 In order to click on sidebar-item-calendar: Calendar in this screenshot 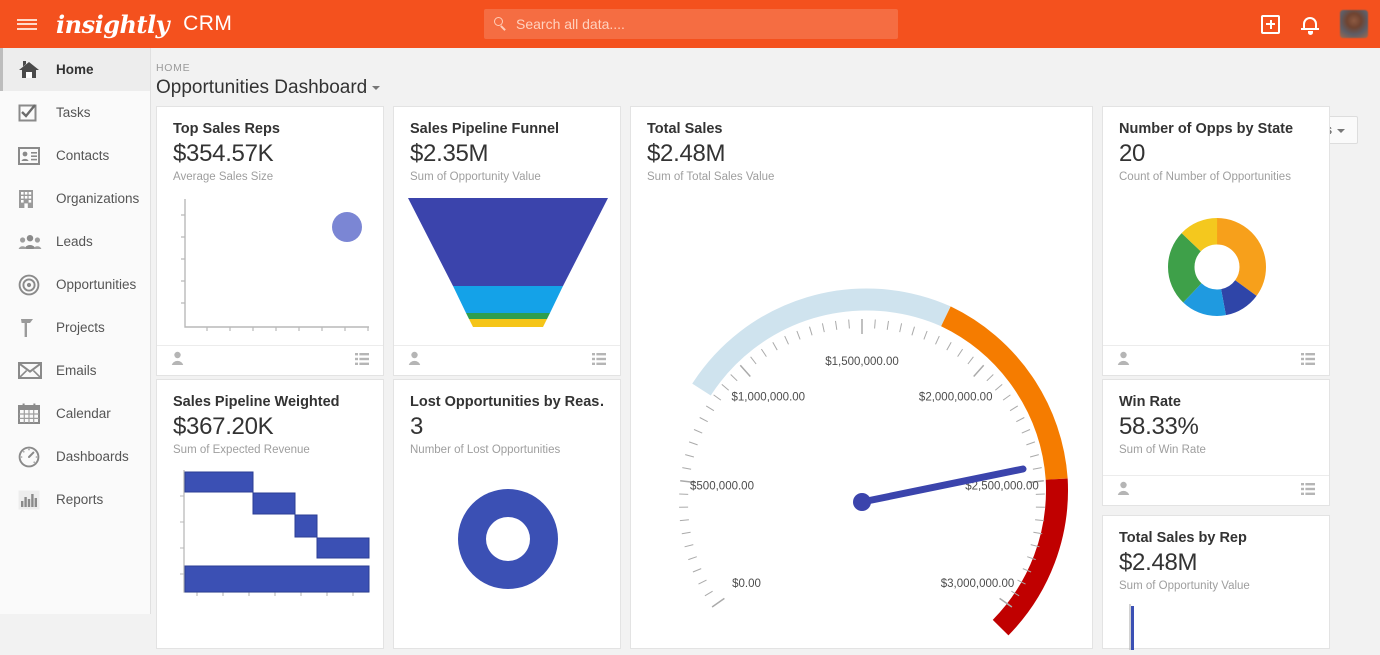, I will do `click(75, 413)`.